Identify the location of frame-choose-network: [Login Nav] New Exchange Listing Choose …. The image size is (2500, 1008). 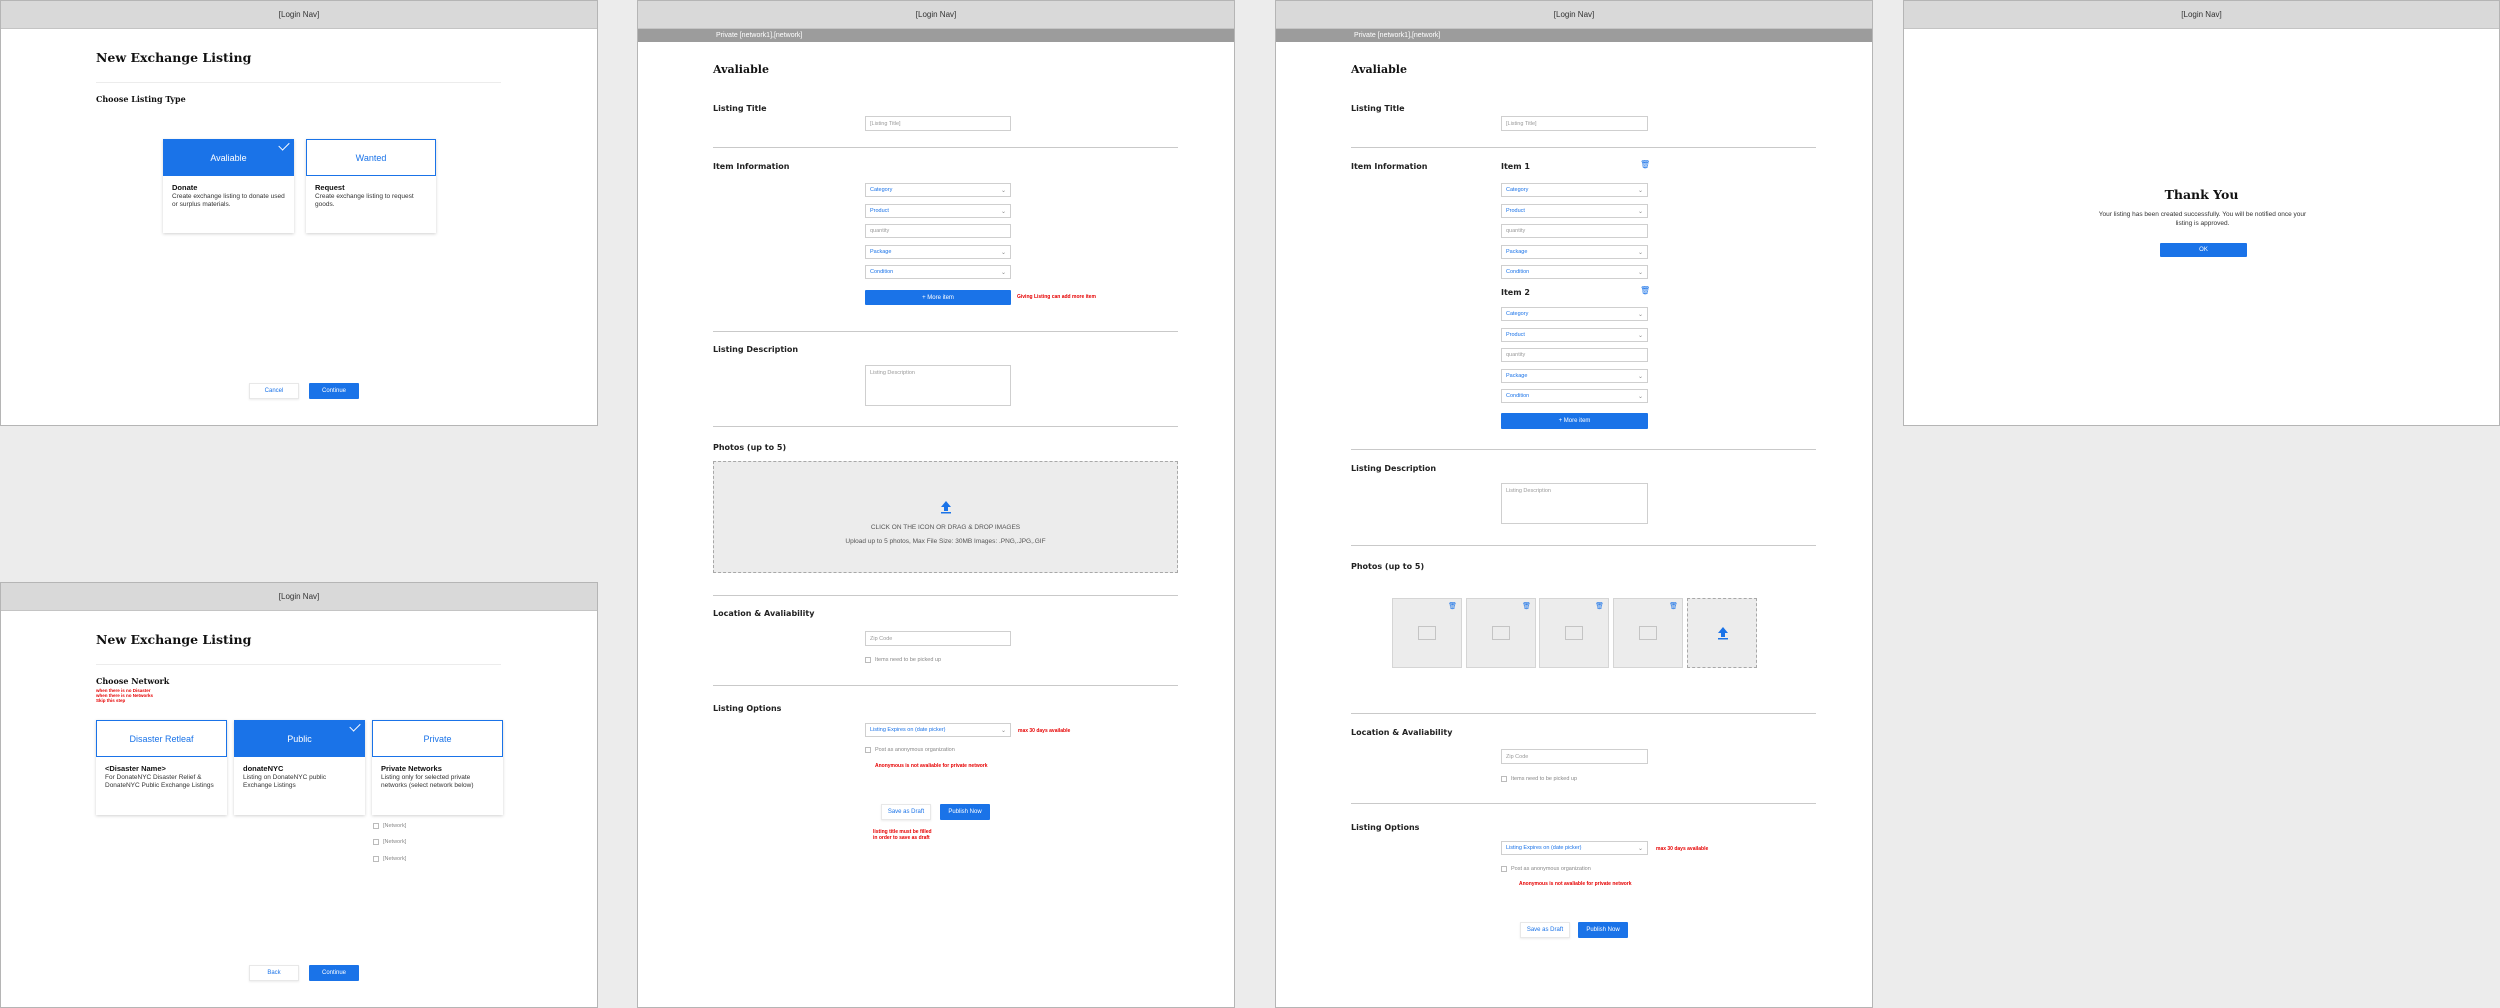
(299, 795).